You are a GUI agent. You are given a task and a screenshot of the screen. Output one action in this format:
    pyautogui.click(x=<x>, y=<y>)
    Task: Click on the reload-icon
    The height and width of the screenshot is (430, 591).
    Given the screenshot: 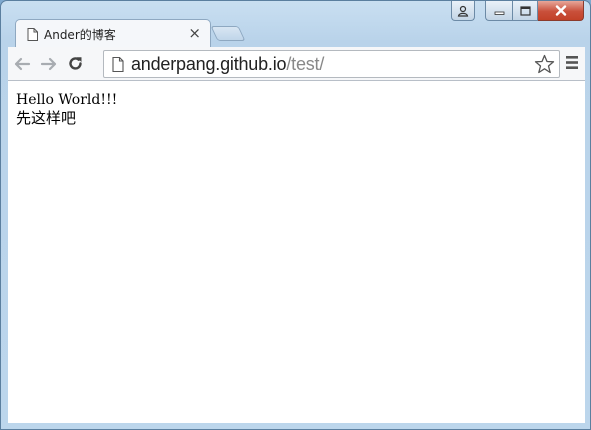 What is the action you would take?
    pyautogui.click(x=75, y=63)
    